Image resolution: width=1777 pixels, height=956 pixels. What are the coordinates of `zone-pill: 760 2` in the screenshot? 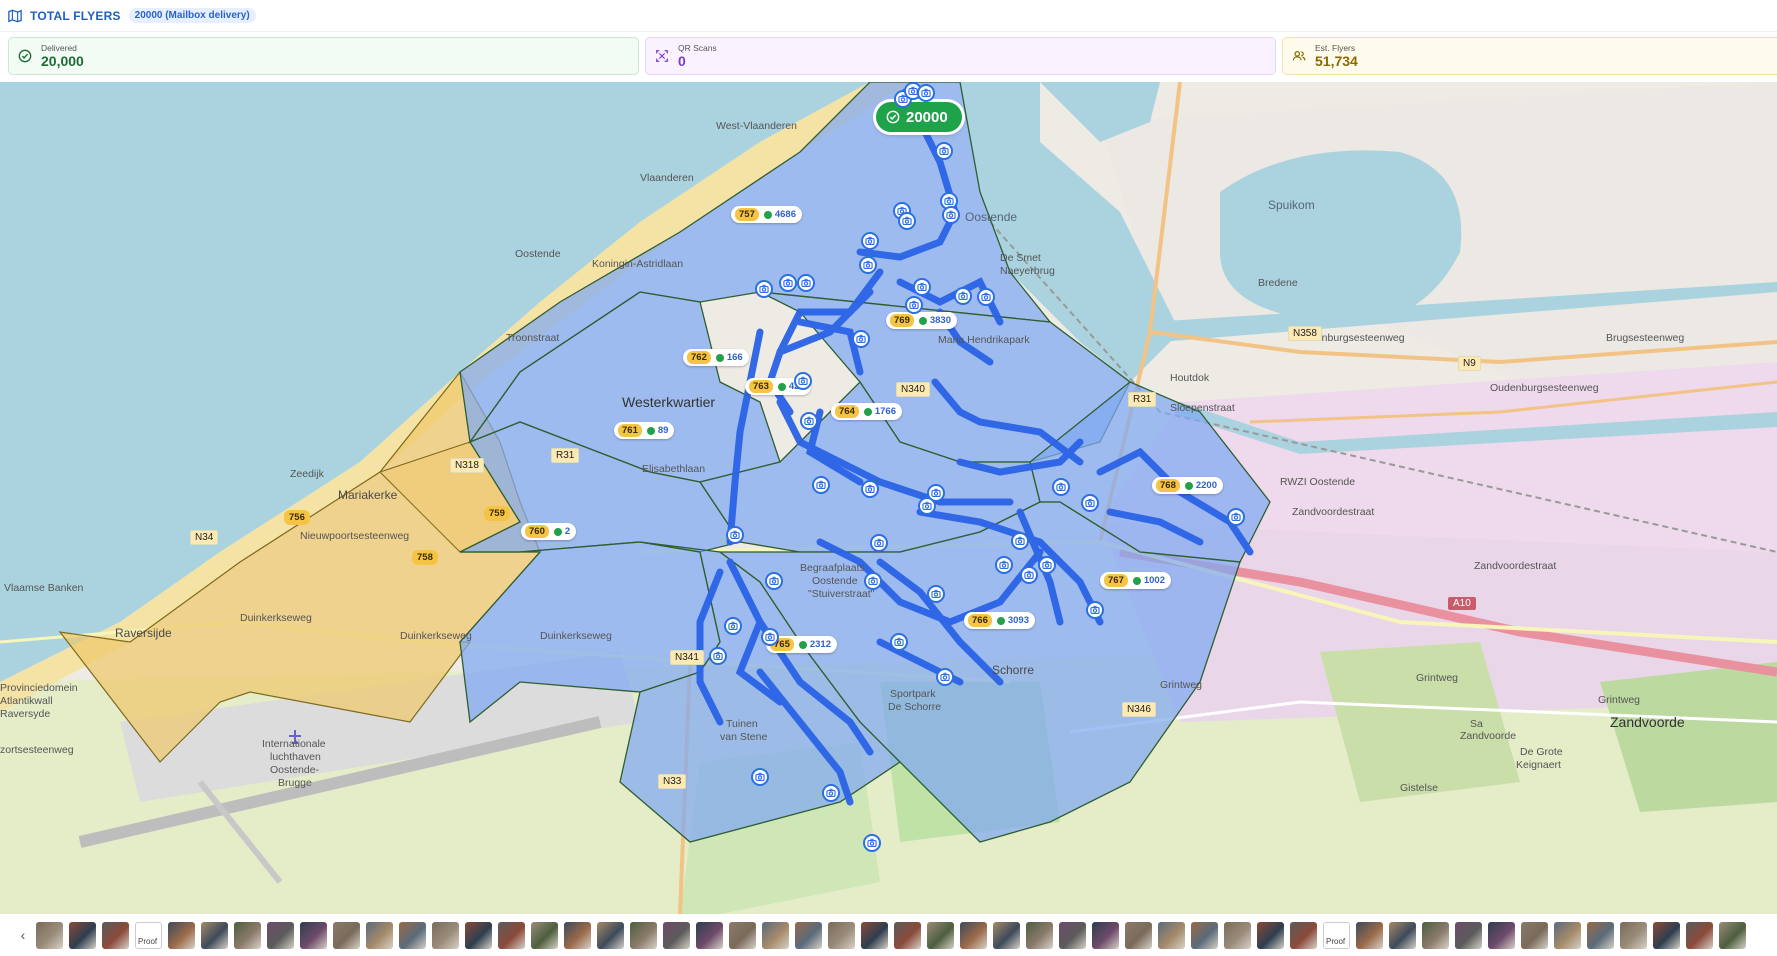 It's located at (549, 531).